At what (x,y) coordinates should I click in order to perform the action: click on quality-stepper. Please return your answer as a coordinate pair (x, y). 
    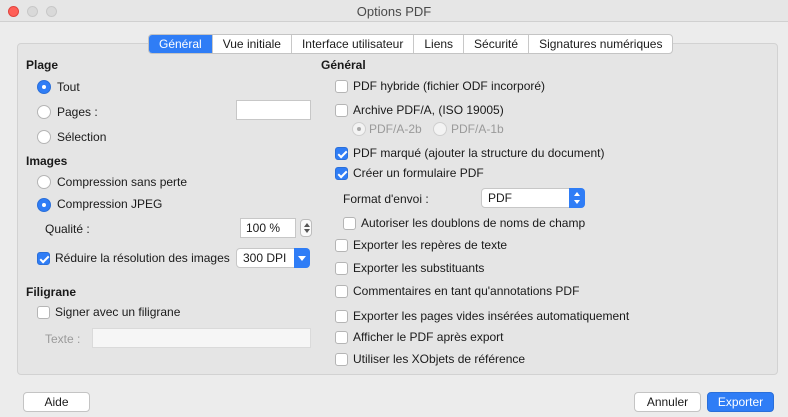
    Looking at the image, I should click on (306, 228).